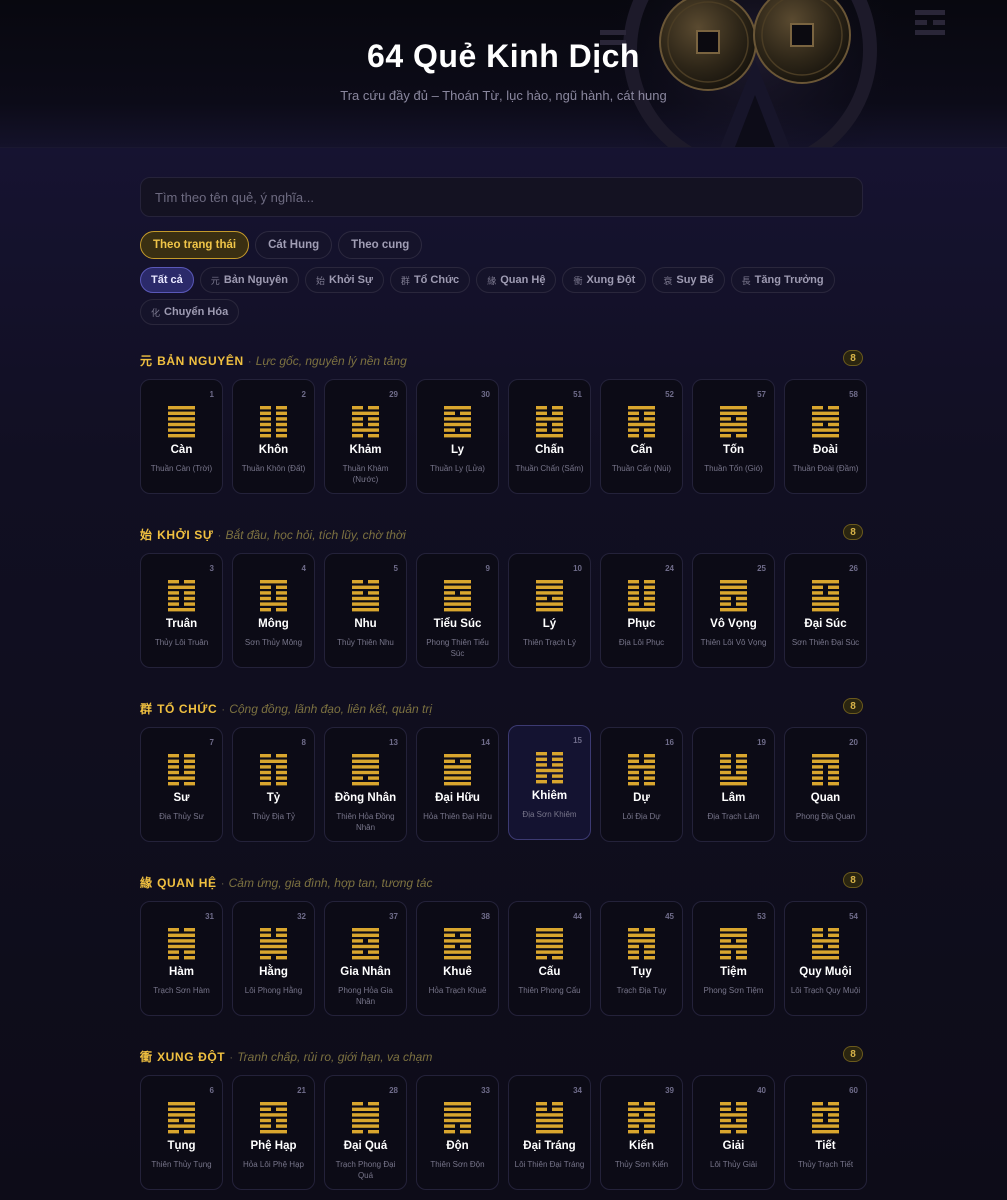 Image resolution: width=1007 pixels, height=1200 pixels. I want to click on hexagram-card: 45 Tụy Trạch Địa Tụy, so click(641, 958).